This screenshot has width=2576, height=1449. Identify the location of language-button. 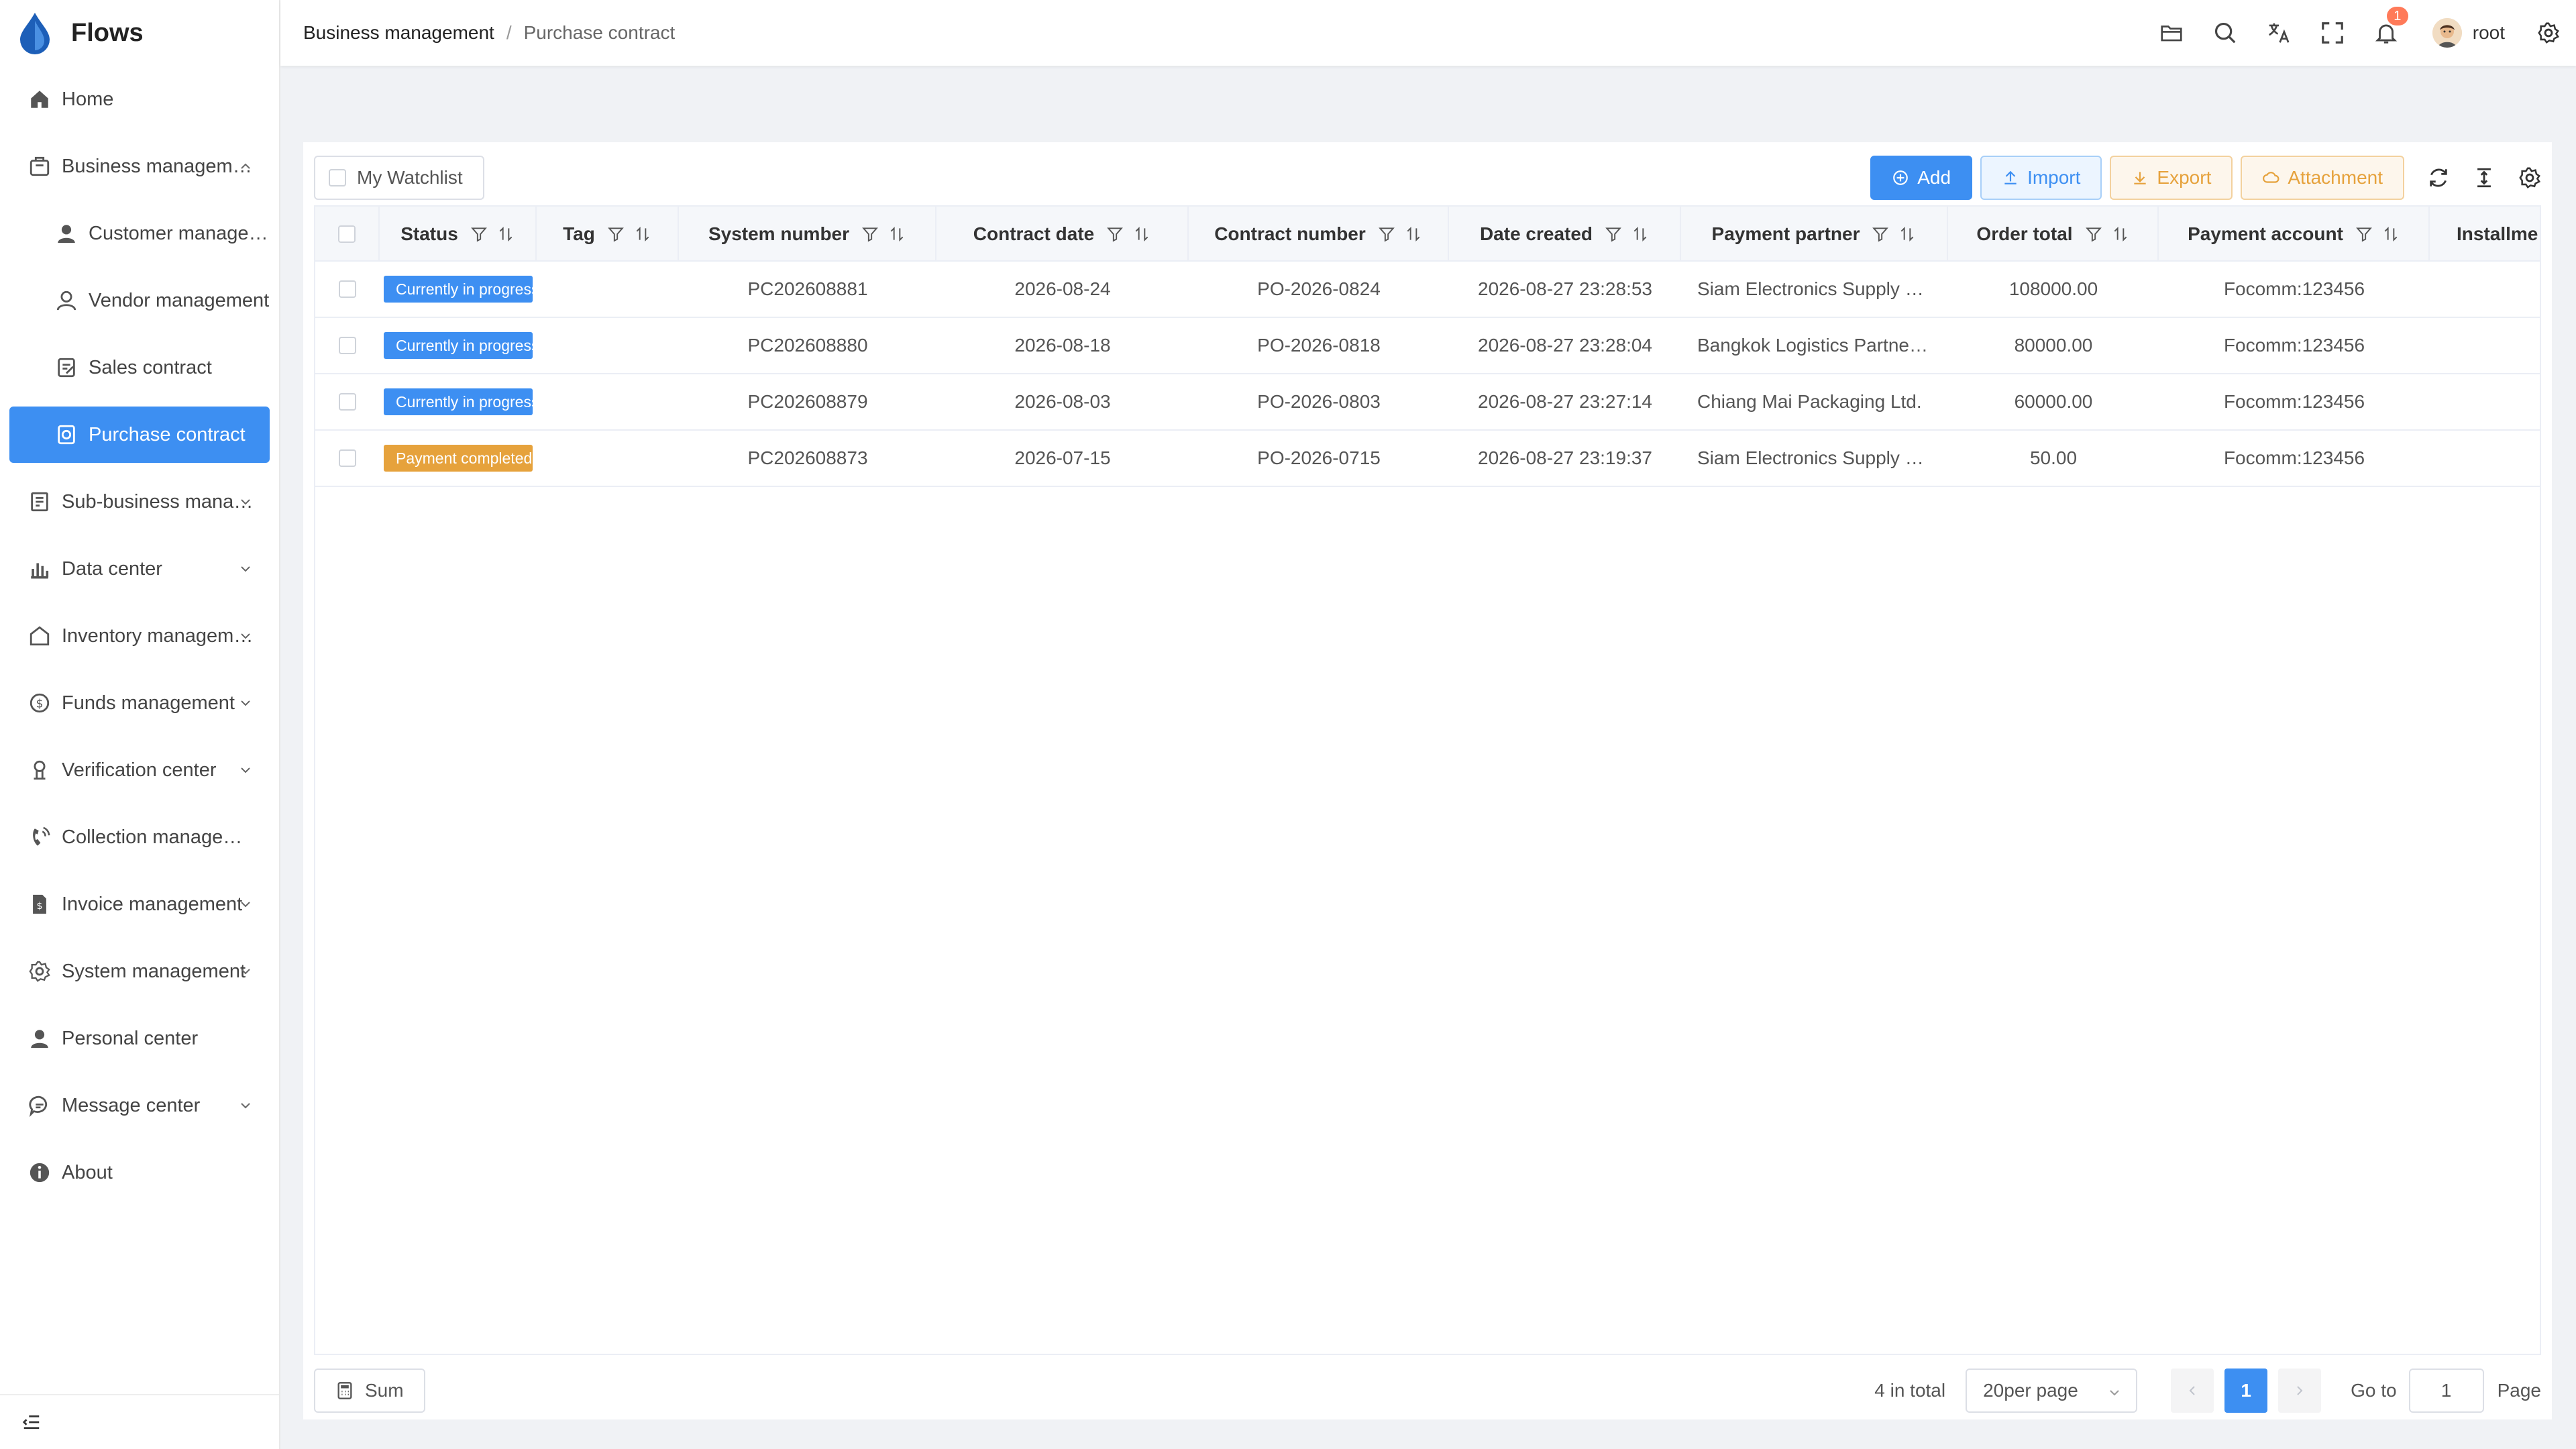
(2279, 33).